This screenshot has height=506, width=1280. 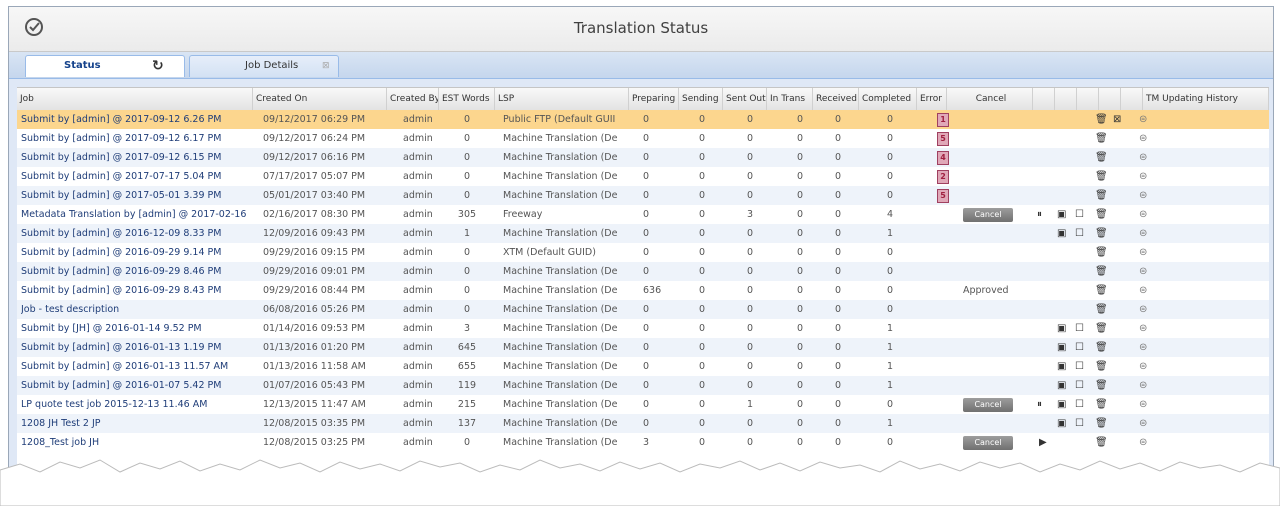 I want to click on job-cell: 1208_Test job JH, so click(x=137, y=442).